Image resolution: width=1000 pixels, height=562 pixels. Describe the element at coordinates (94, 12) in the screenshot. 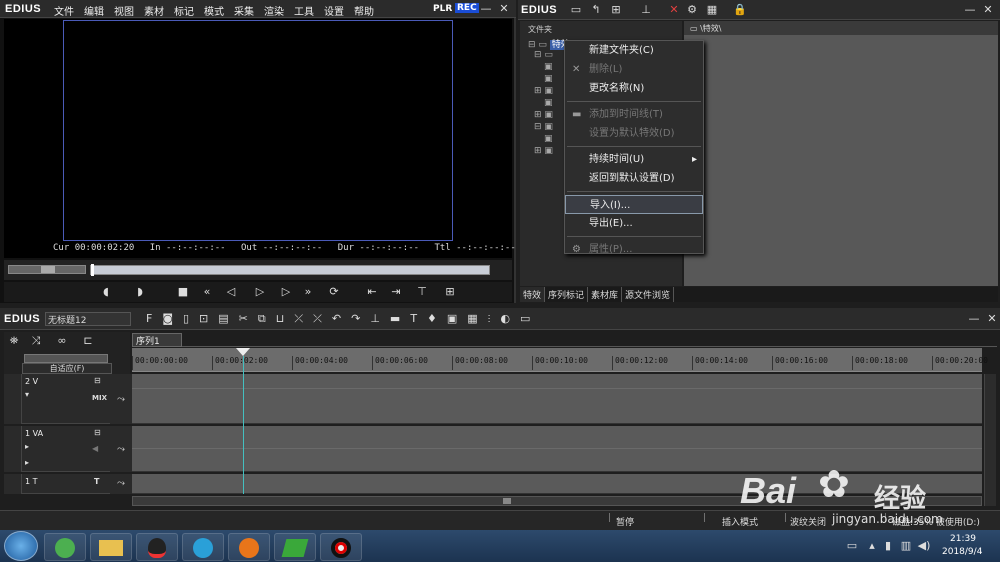

I see `menu-item: 编辑` at that location.